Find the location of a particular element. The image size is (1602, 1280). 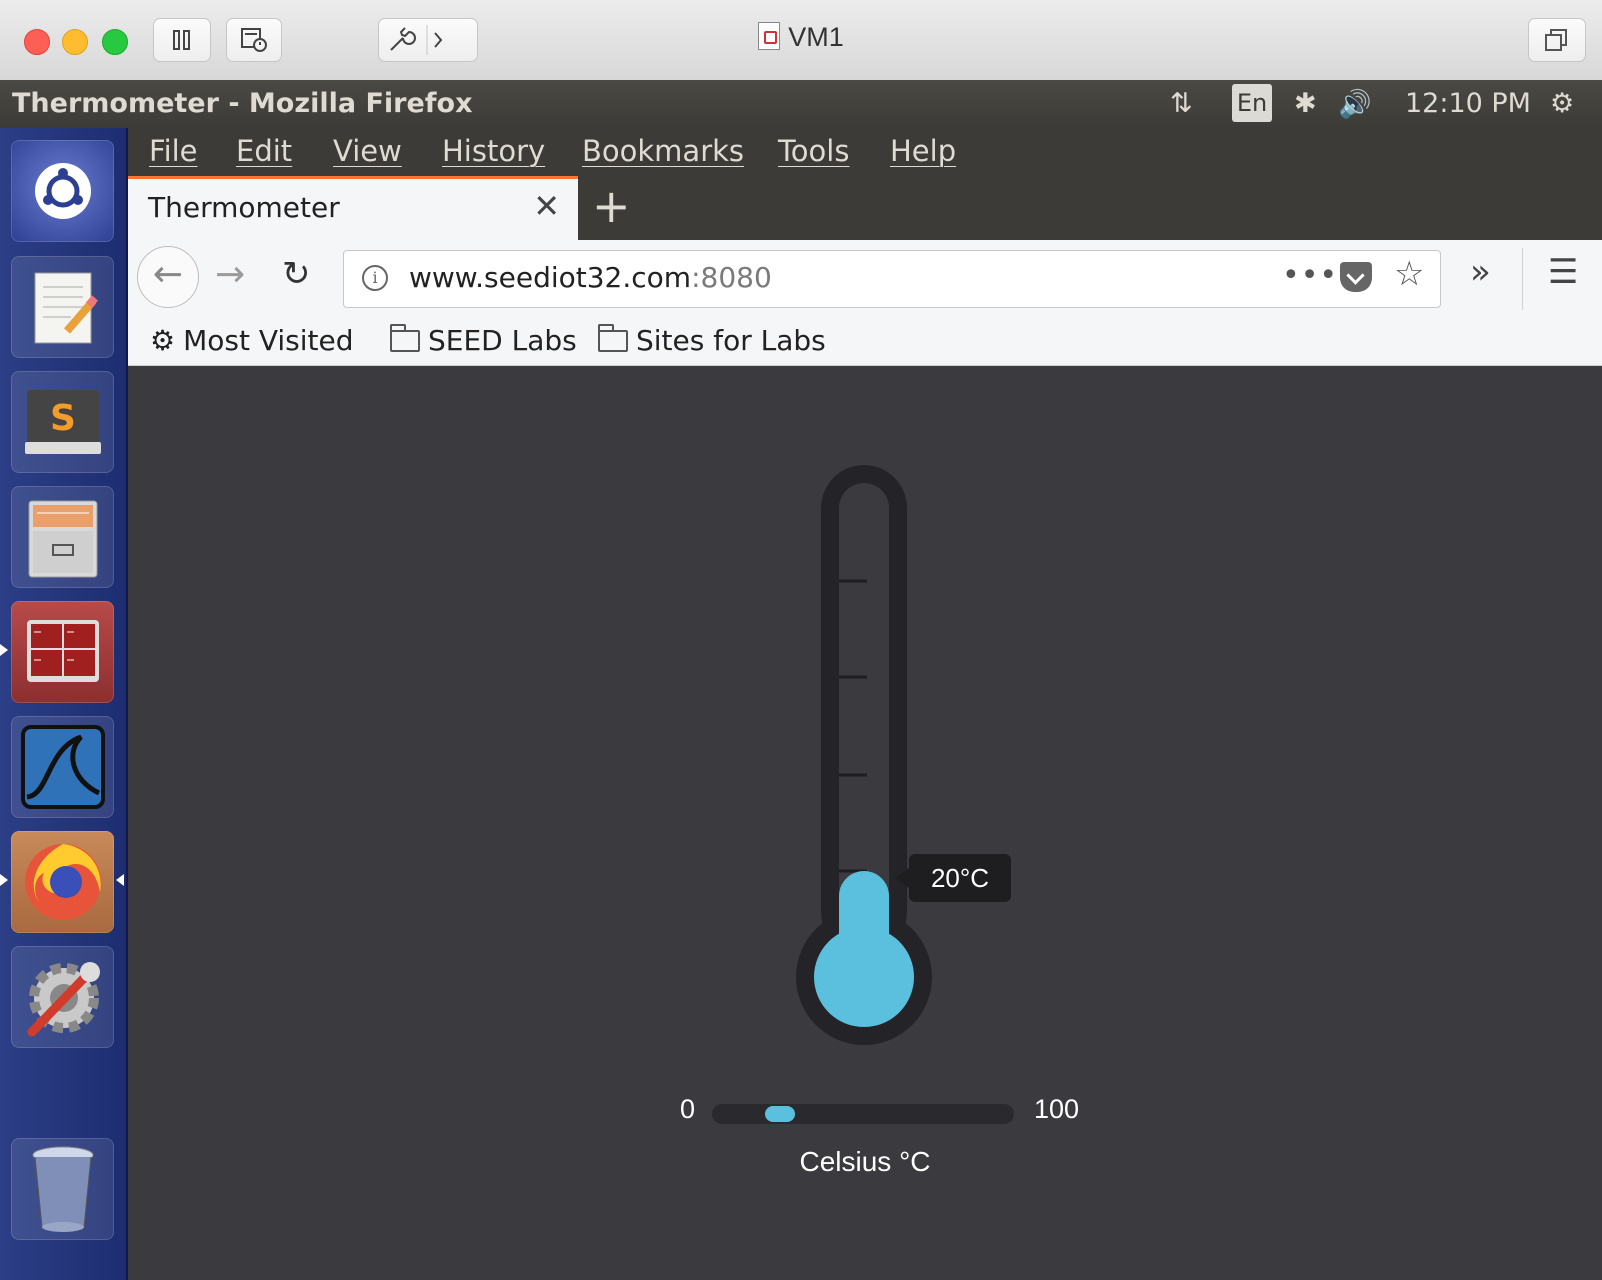

launcher-file-manager is located at coordinates (62, 537).